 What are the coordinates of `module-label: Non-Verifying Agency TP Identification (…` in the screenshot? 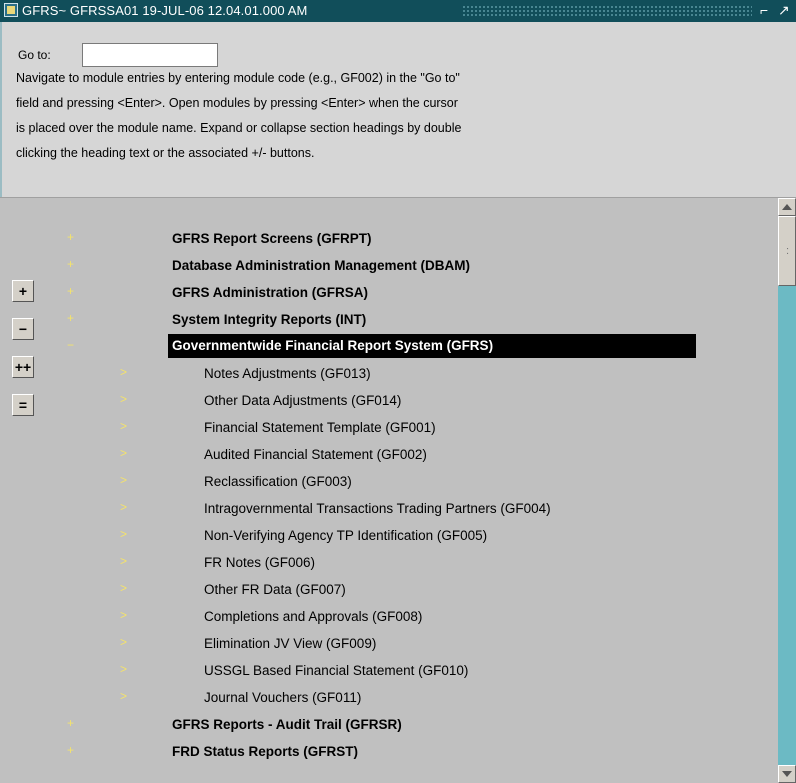 It's located at (345, 535).